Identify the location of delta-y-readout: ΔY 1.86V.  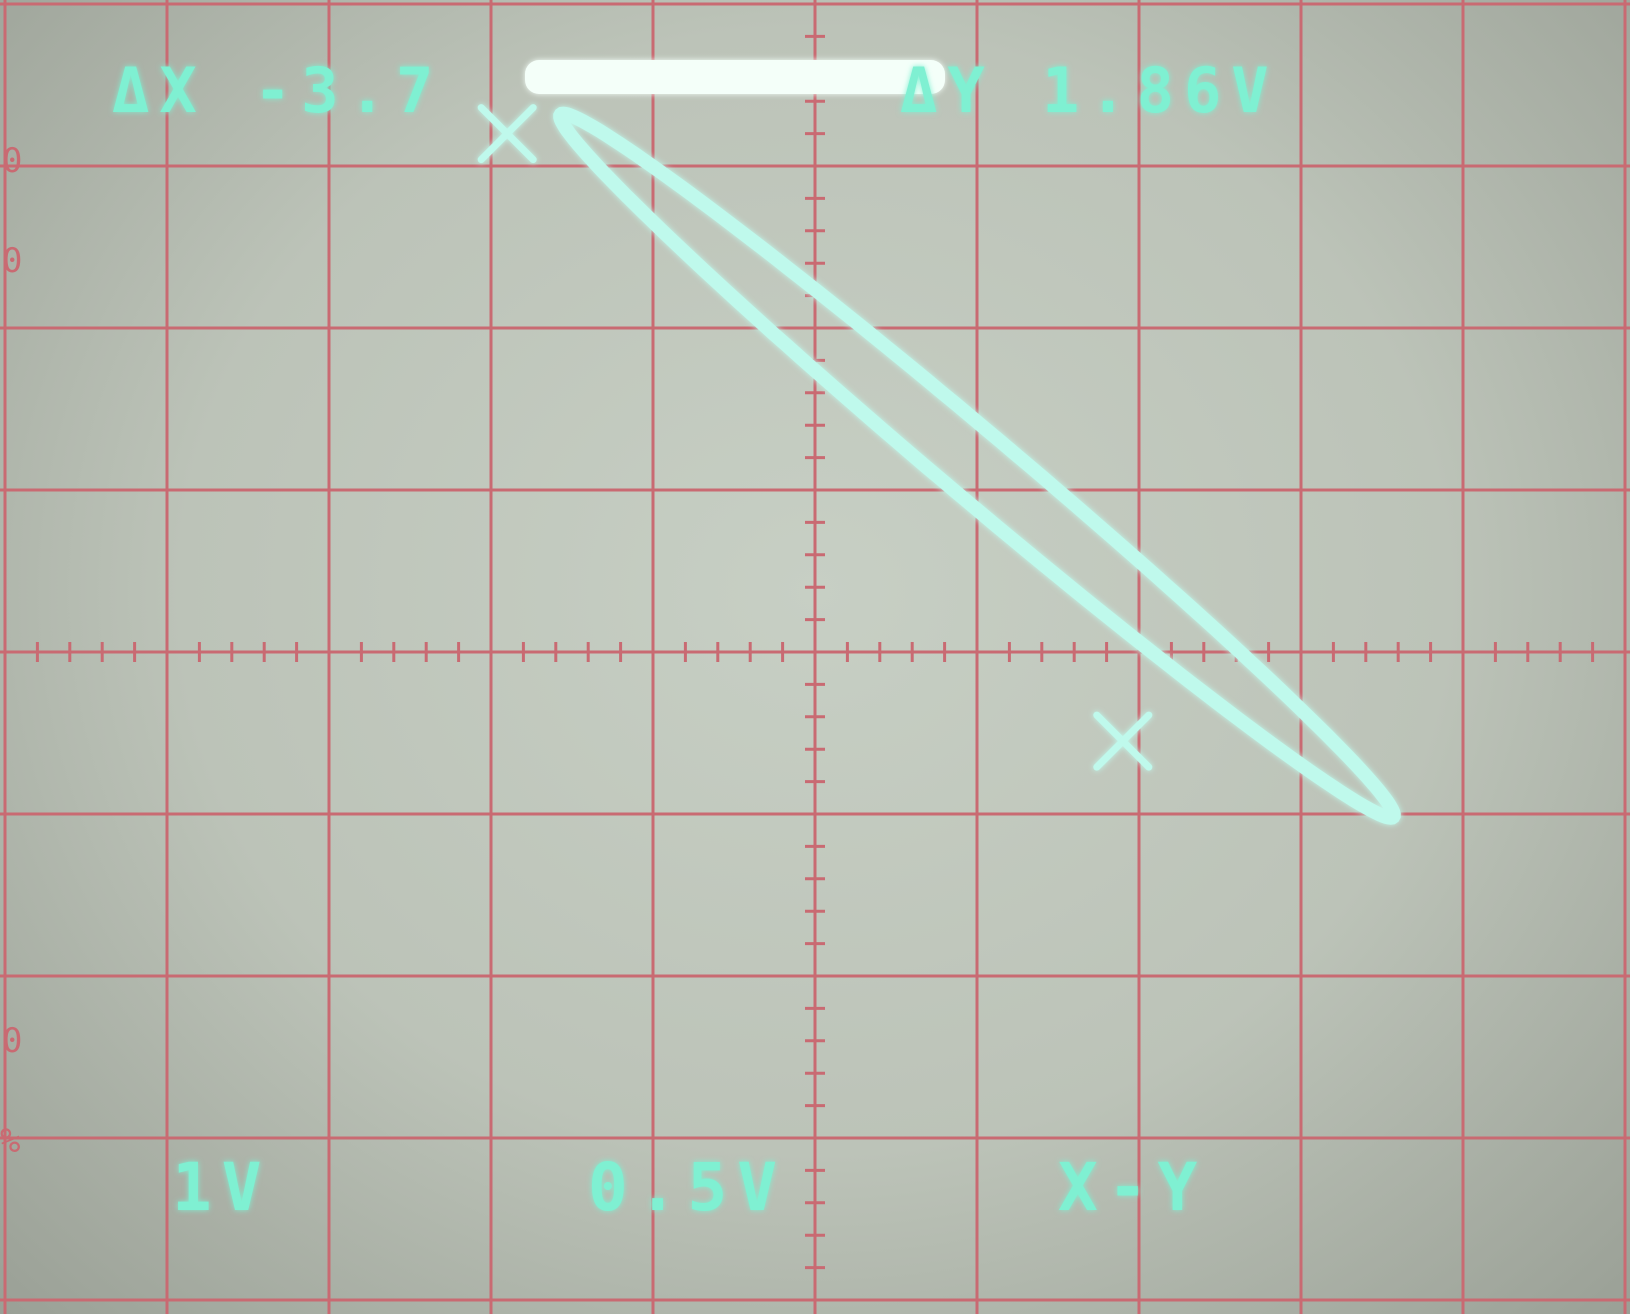
(1089, 90).